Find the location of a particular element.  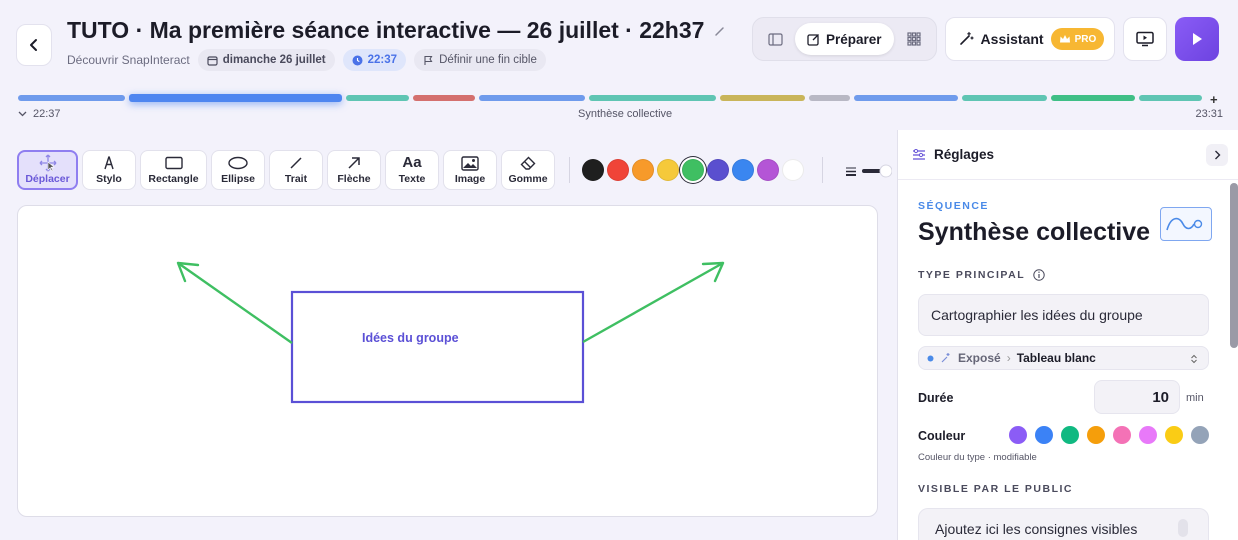

duration-label: Durée is located at coordinates (936, 398).